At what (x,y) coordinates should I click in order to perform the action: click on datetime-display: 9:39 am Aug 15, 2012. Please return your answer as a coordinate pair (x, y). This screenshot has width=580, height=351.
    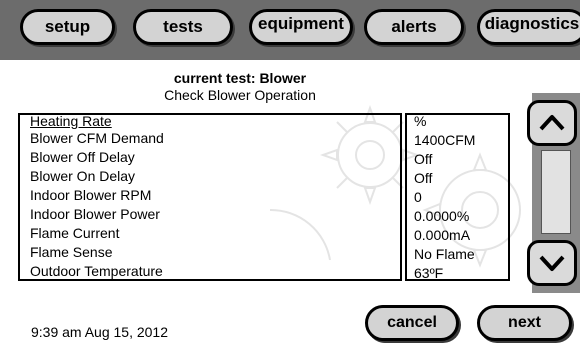
    Looking at the image, I should click on (99, 332).